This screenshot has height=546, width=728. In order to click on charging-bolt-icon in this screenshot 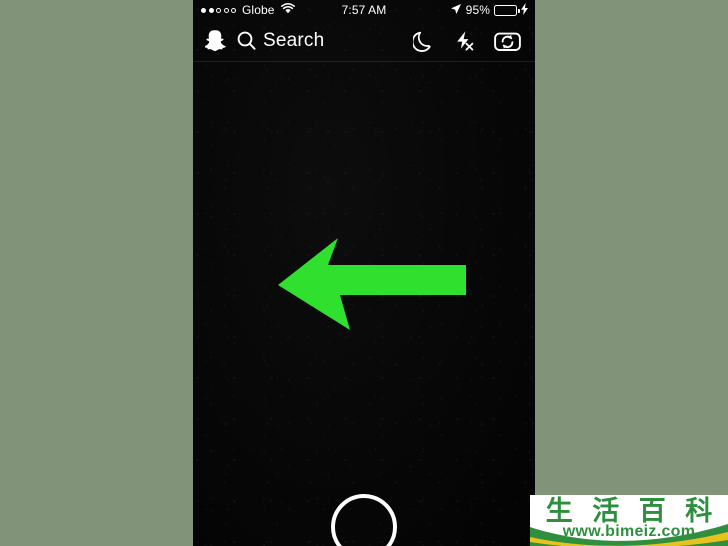, I will do `click(524, 10)`.